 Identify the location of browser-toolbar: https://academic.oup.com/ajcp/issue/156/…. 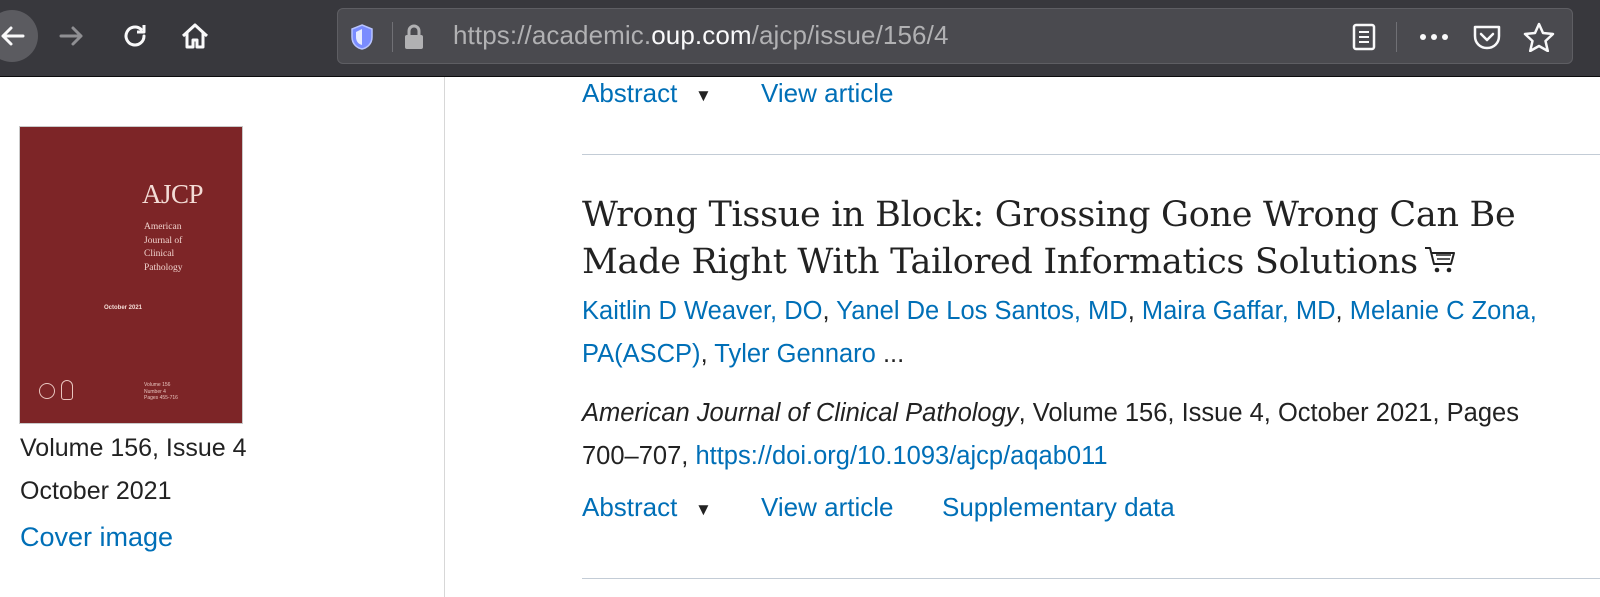
(800, 38).